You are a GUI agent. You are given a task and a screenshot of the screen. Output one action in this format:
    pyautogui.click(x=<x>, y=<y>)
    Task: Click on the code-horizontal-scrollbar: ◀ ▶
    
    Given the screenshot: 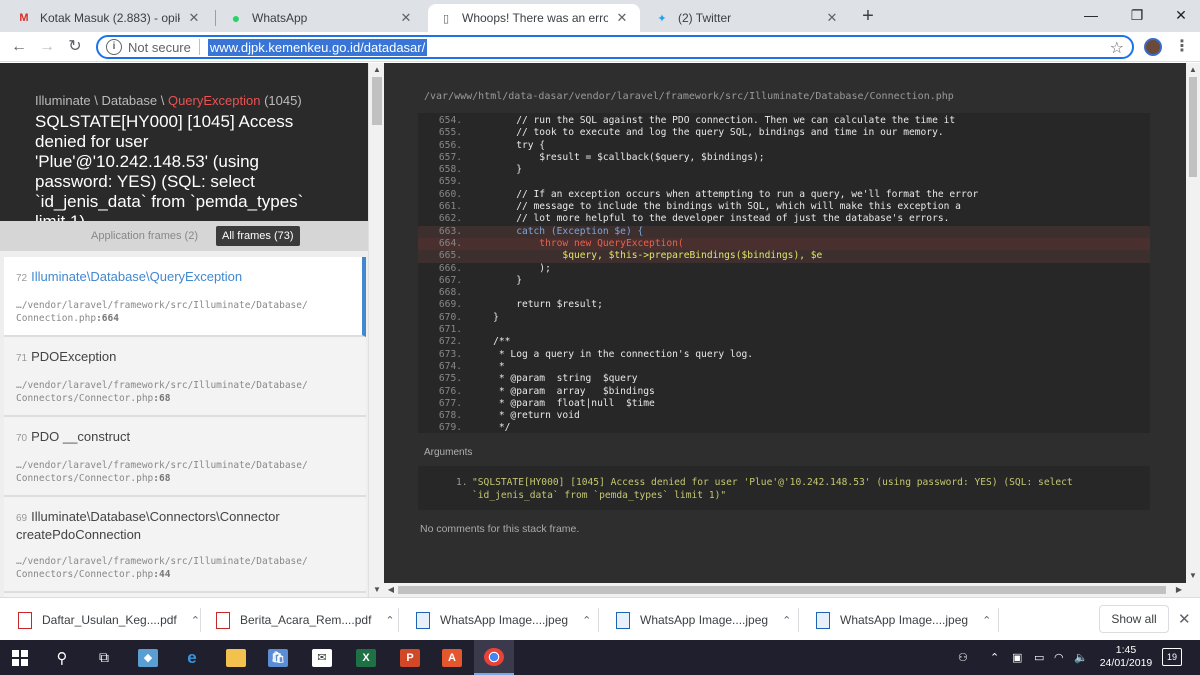 What is the action you would take?
    pyautogui.click(x=785, y=590)
    